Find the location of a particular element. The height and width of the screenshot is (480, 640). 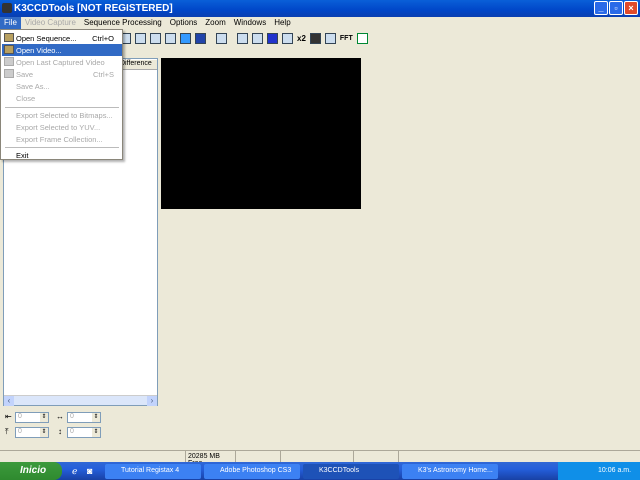

width-spinner: 0 ⇕ is located at coordinates (84, 417).